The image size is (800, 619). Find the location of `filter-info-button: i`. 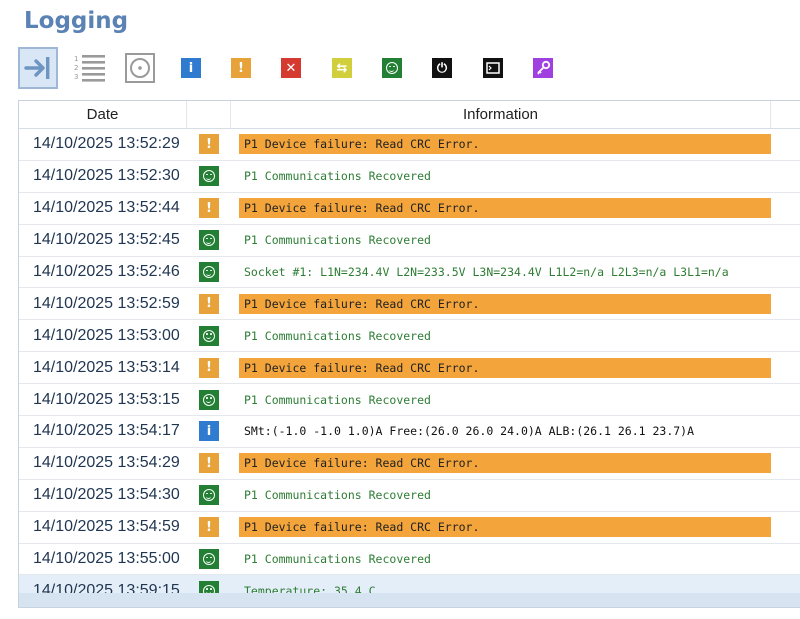

filter-info-button: i is located at coordinates (191, 68).